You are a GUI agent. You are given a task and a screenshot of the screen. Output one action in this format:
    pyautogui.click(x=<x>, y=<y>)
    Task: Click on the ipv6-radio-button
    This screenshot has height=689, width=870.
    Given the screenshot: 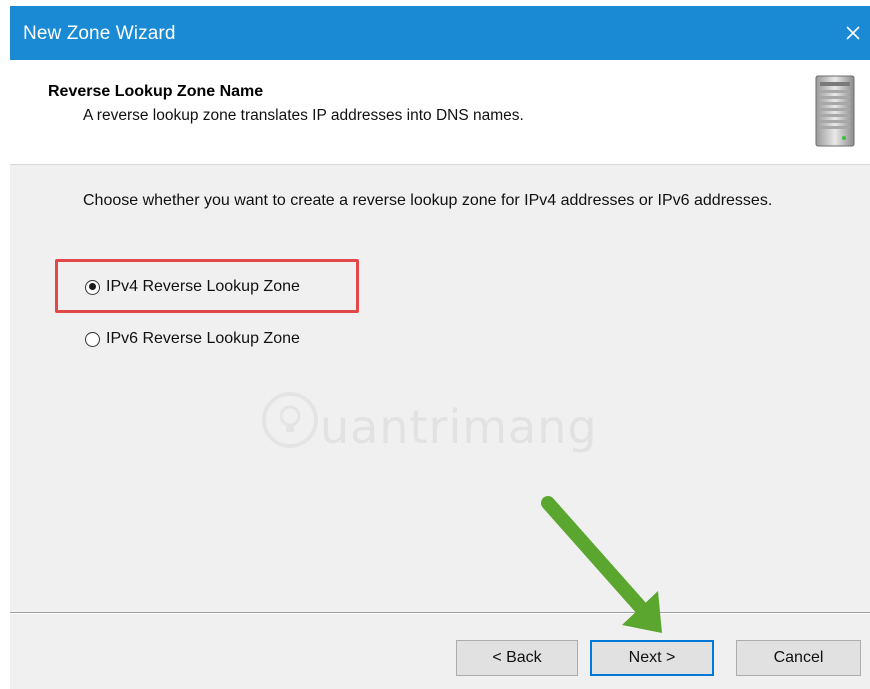 What is the action you would take?
    pyautogui.click(x=92, y=339)
    